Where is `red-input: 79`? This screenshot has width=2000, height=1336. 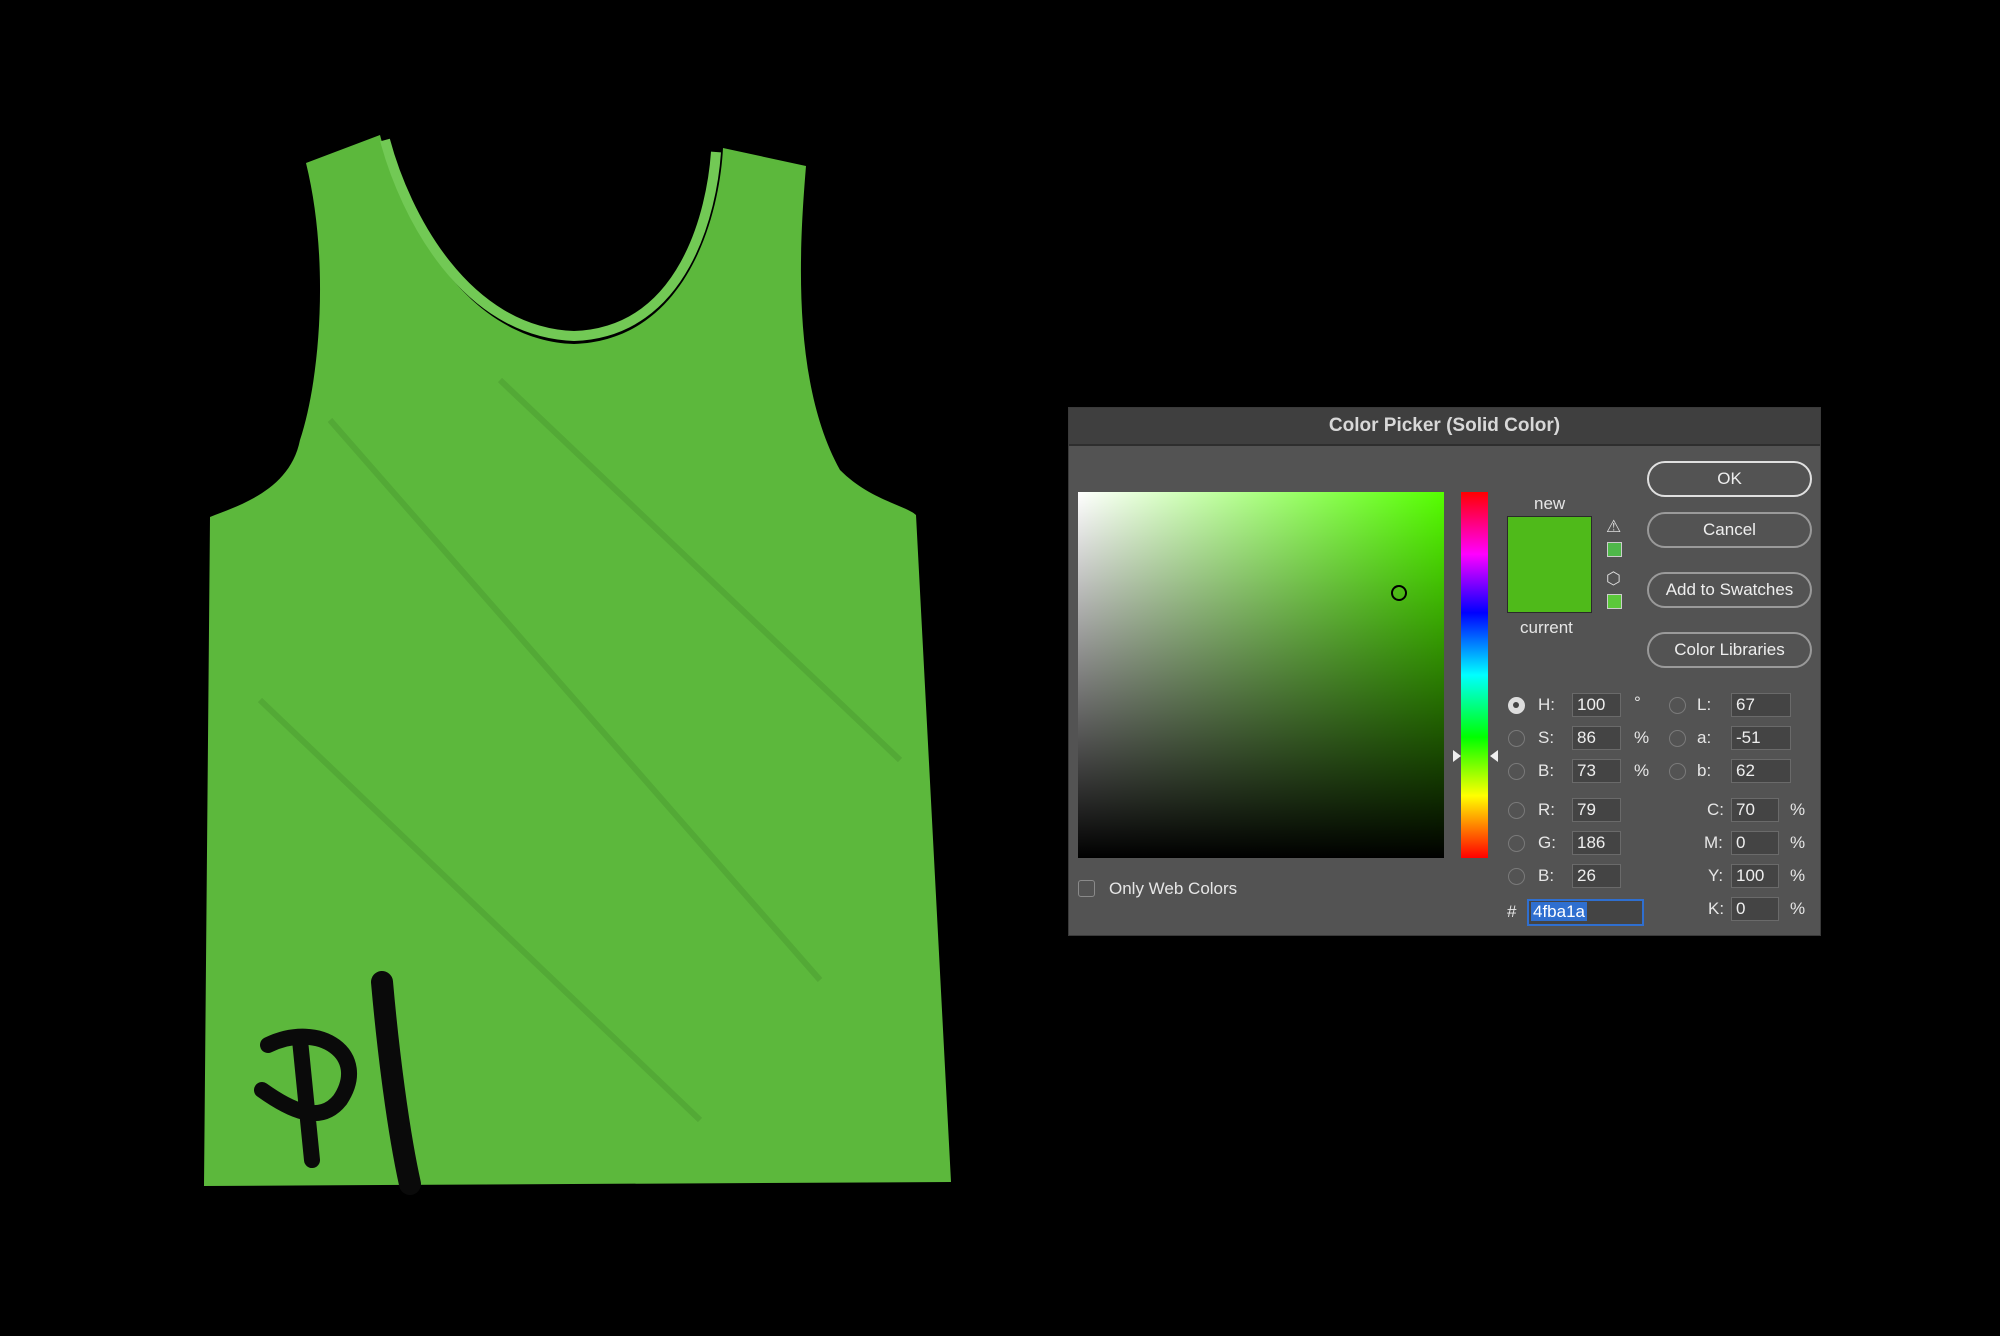
red-input: 79 is located at coordinates (1596, 810).